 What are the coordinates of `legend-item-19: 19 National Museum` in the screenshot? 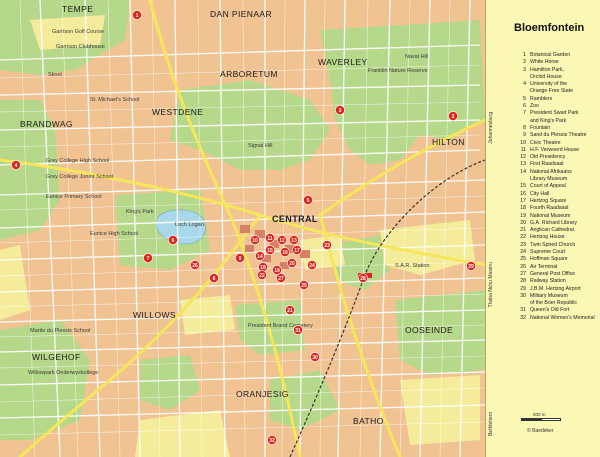 It's located at (557, 216).